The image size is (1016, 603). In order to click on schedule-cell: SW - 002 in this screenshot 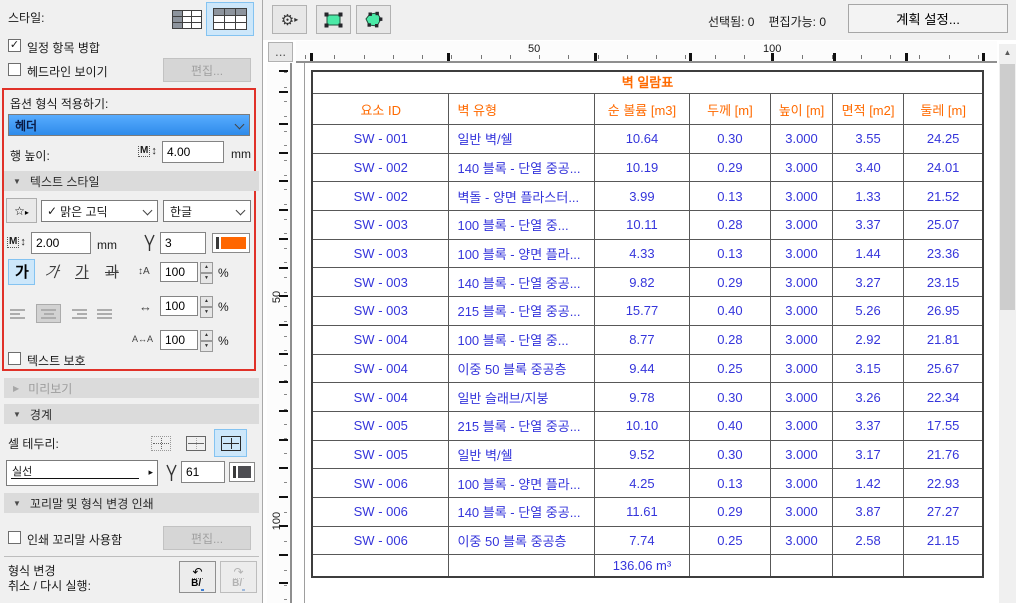, I will do `click(381, 197)`.